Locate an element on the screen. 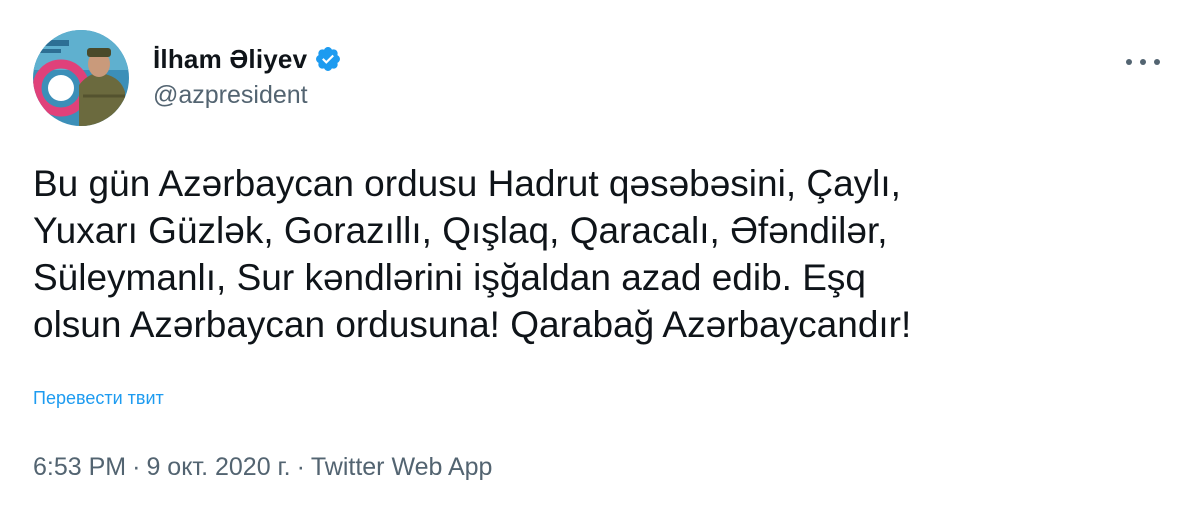 This screenshot has height=514, width=1200. verified-badge-icon is located at coordinates (328, 59).